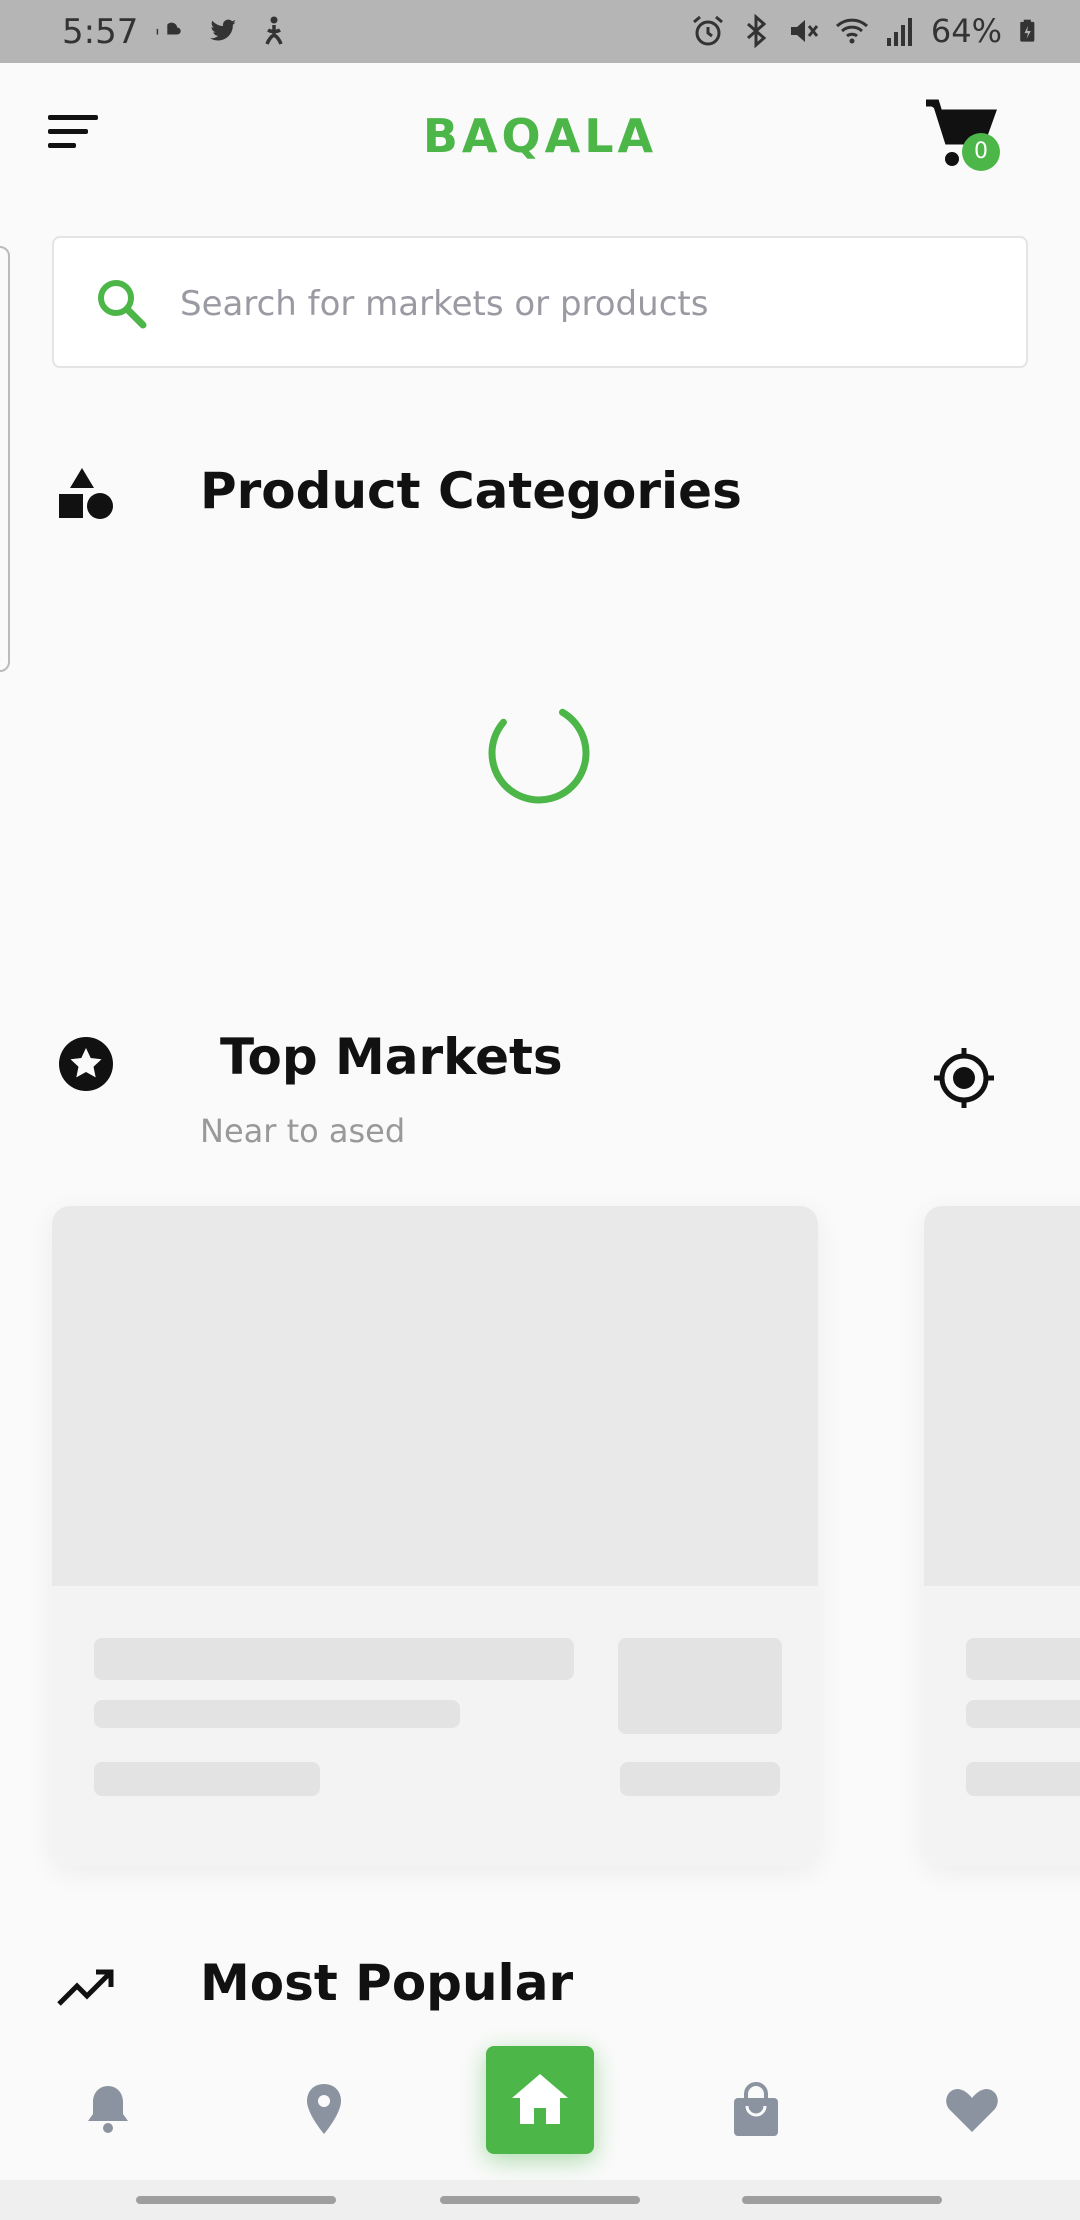 The width and height of the screenshot is (1080, 2220). I want to click on bottom-navigation, so click(540, 2105).